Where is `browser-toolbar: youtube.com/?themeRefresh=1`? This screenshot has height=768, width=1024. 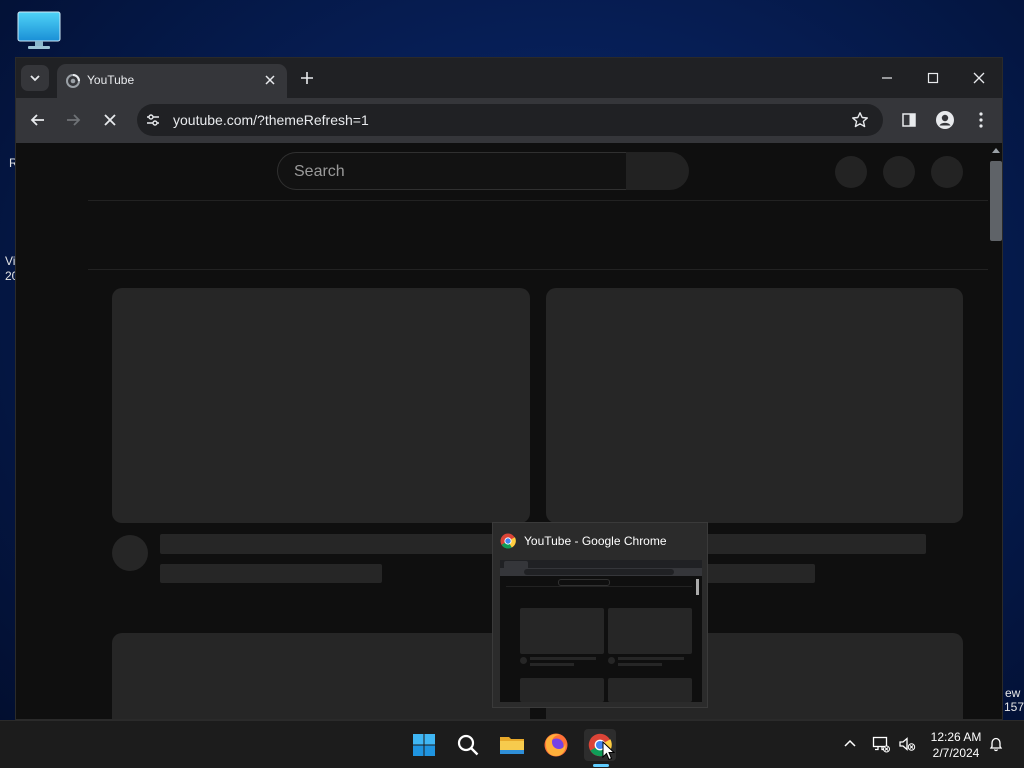
browser-toolbar: youtube.com/?themeRefresh=1 is located at coordinates (509, 120).